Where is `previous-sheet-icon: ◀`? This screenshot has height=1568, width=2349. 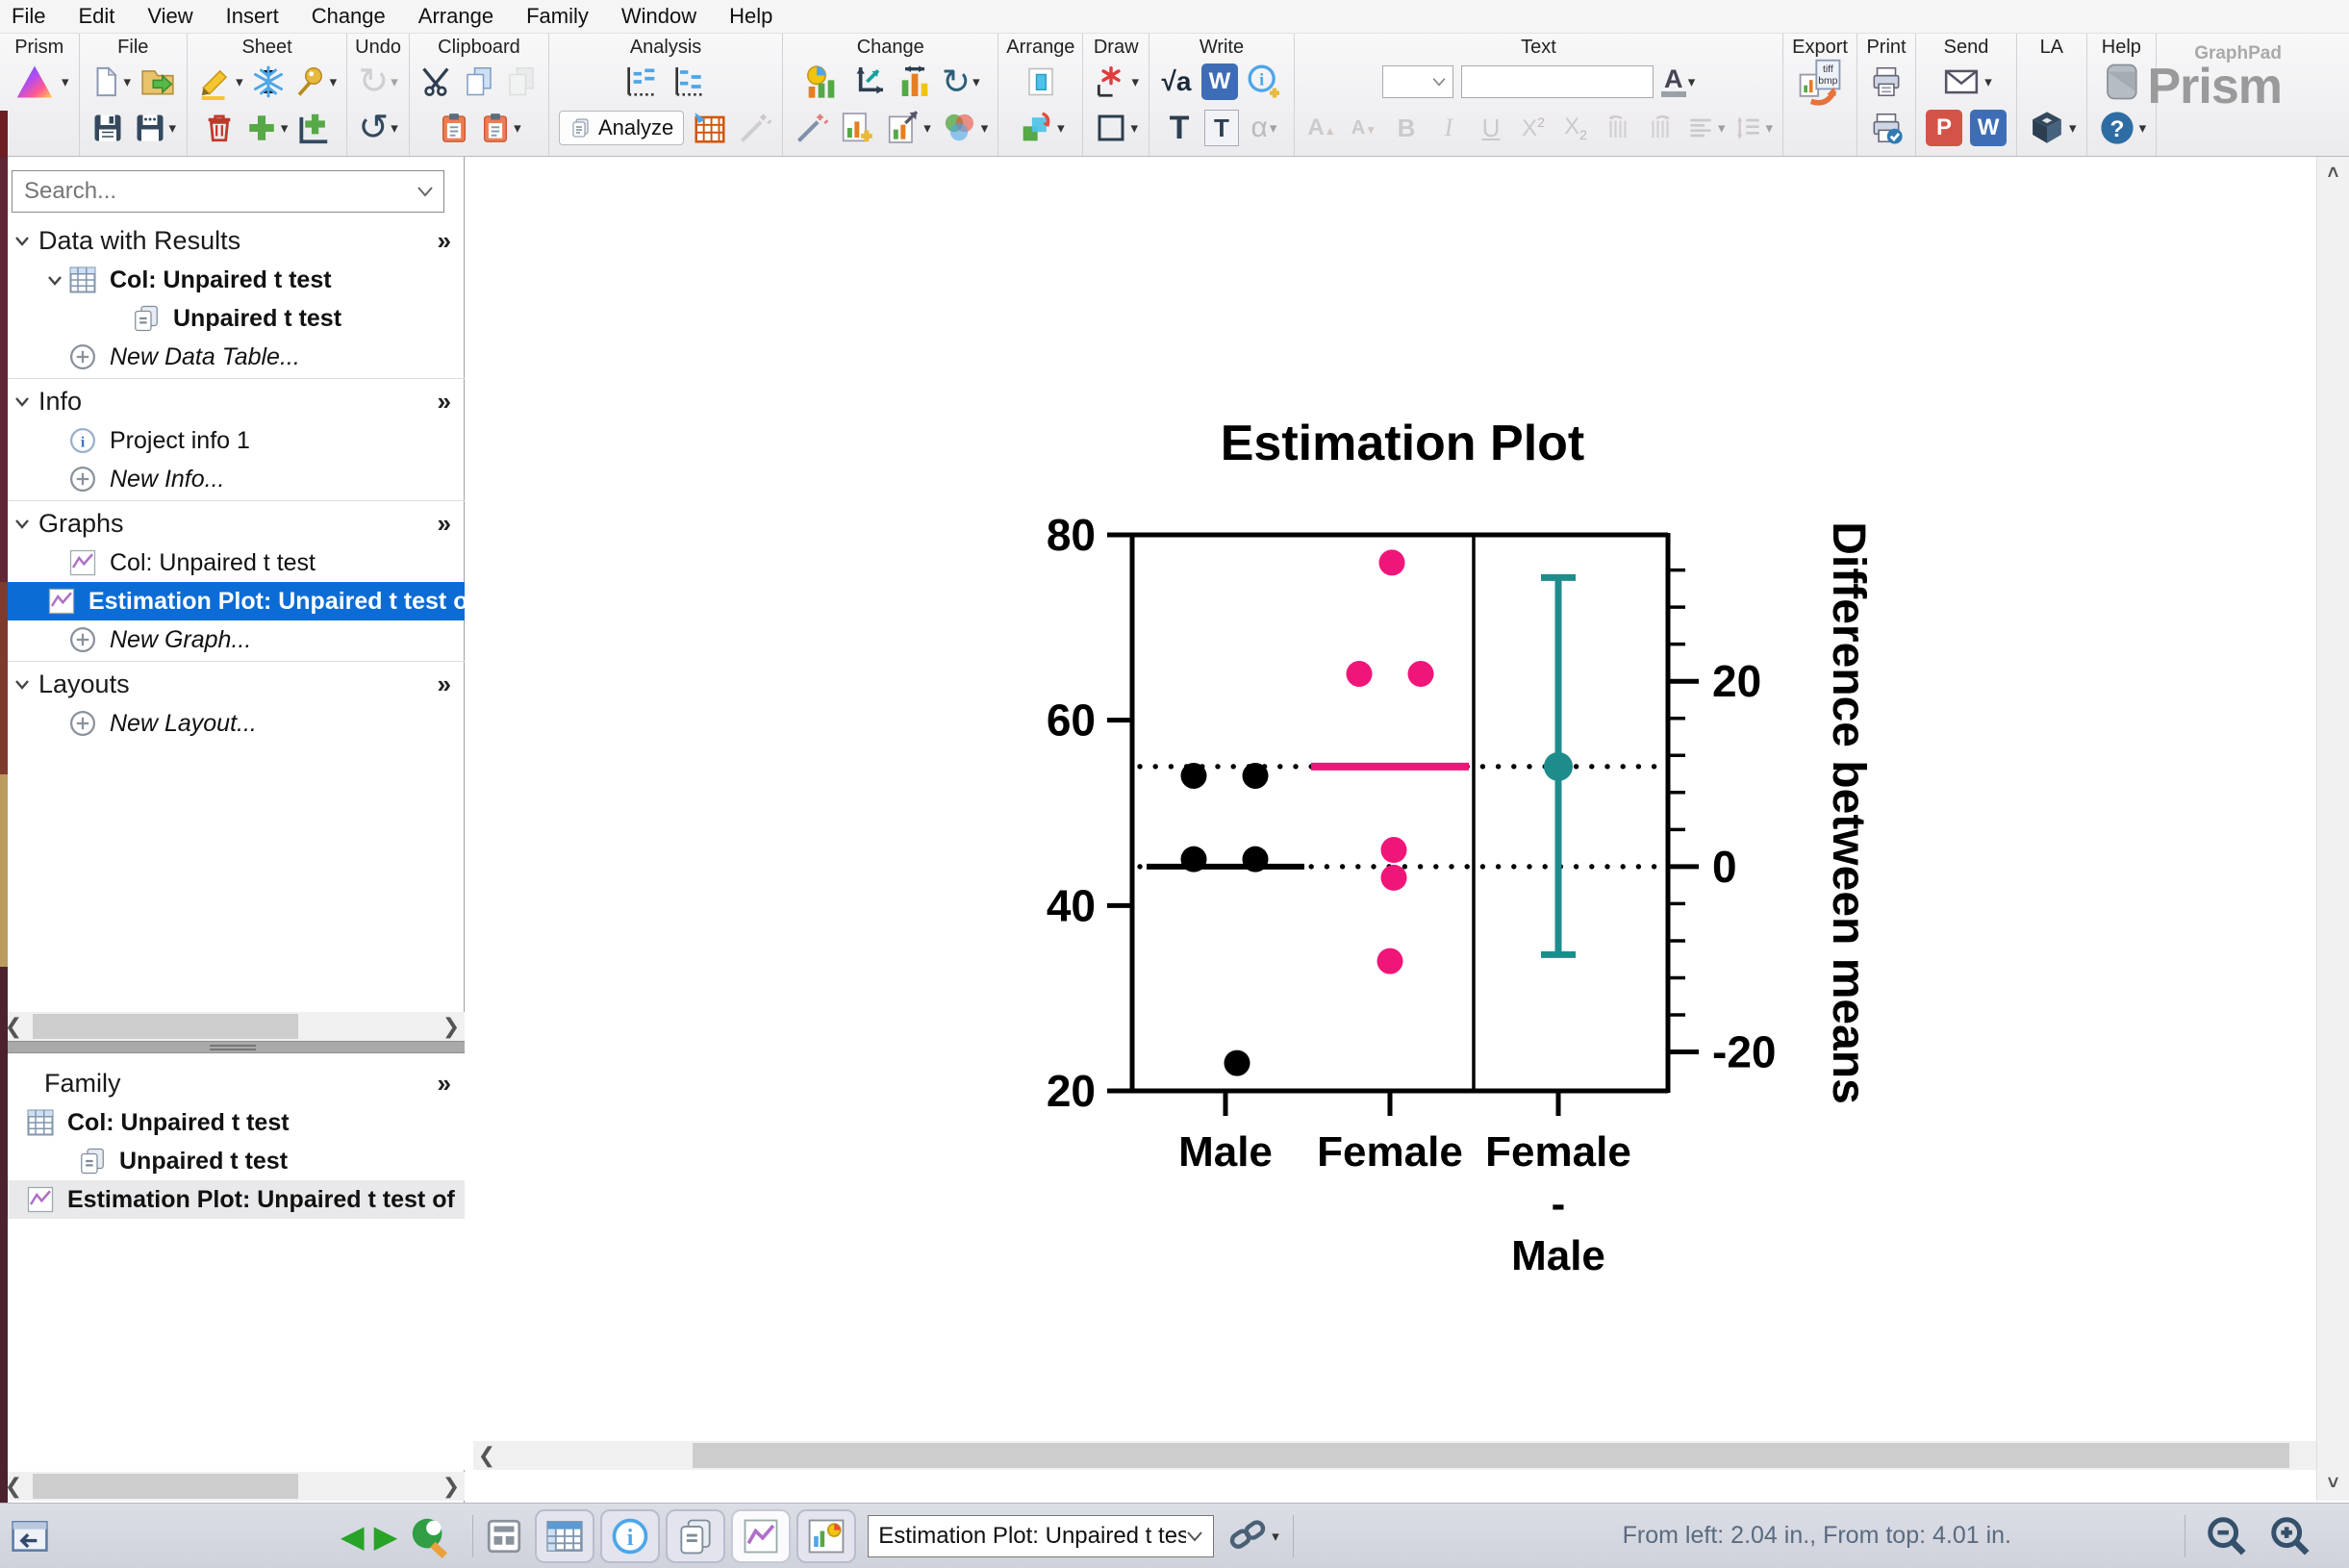 previous-sheet-icon: ◀ is located at coordinates (353, 1536).